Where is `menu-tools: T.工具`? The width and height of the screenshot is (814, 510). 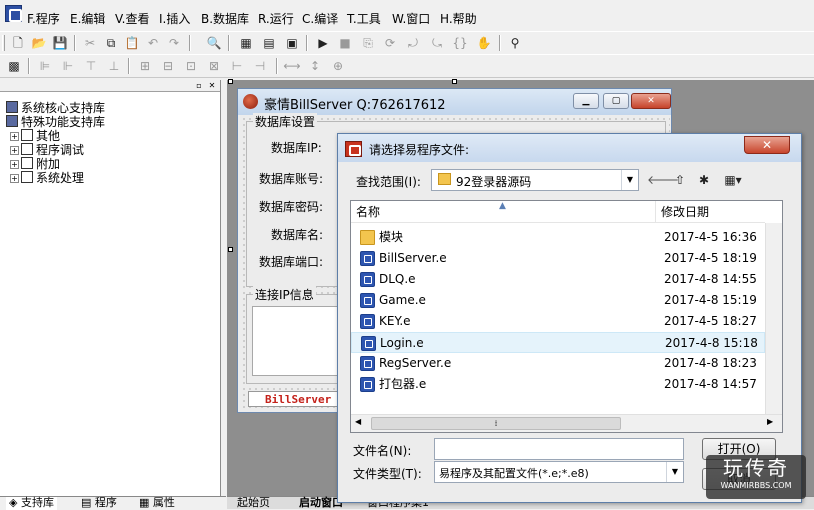 menu-tools: T.工具 is located at coordinates (364, 18).